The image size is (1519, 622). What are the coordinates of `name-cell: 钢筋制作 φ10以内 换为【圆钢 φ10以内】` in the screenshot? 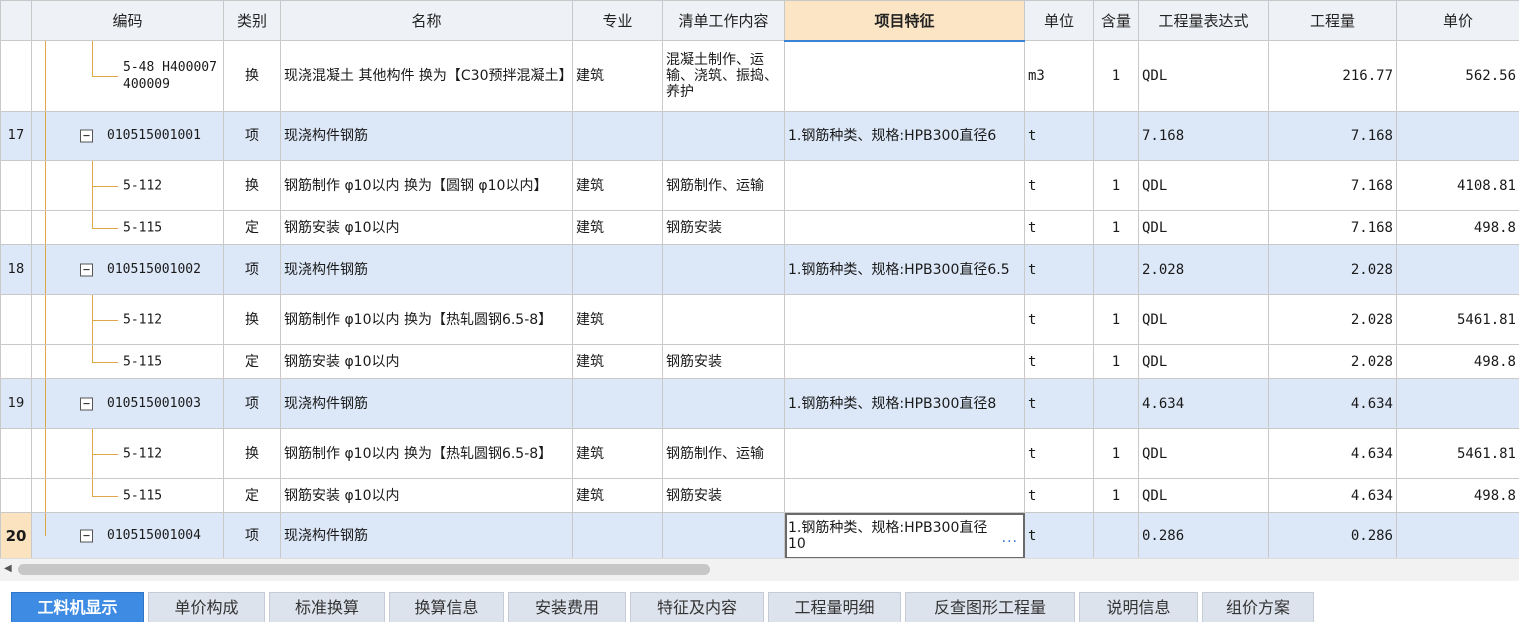 It's located at (426, 185).